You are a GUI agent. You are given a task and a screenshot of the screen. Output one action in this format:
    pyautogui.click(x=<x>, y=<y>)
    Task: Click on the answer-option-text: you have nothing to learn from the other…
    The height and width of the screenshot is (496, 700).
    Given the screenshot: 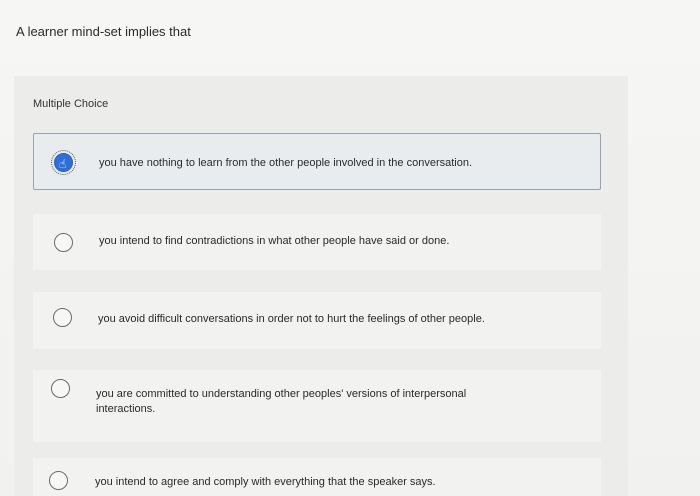 What is the action you would take?
    pyautogui.click(x=286, y=163)
    